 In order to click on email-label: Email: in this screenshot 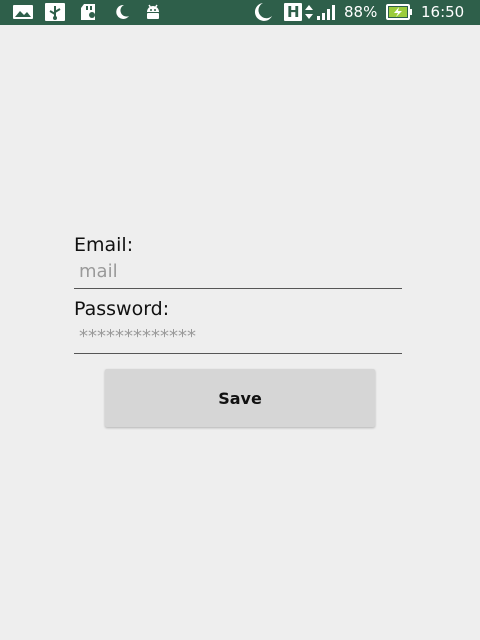, I will do `click(104, 245)`.